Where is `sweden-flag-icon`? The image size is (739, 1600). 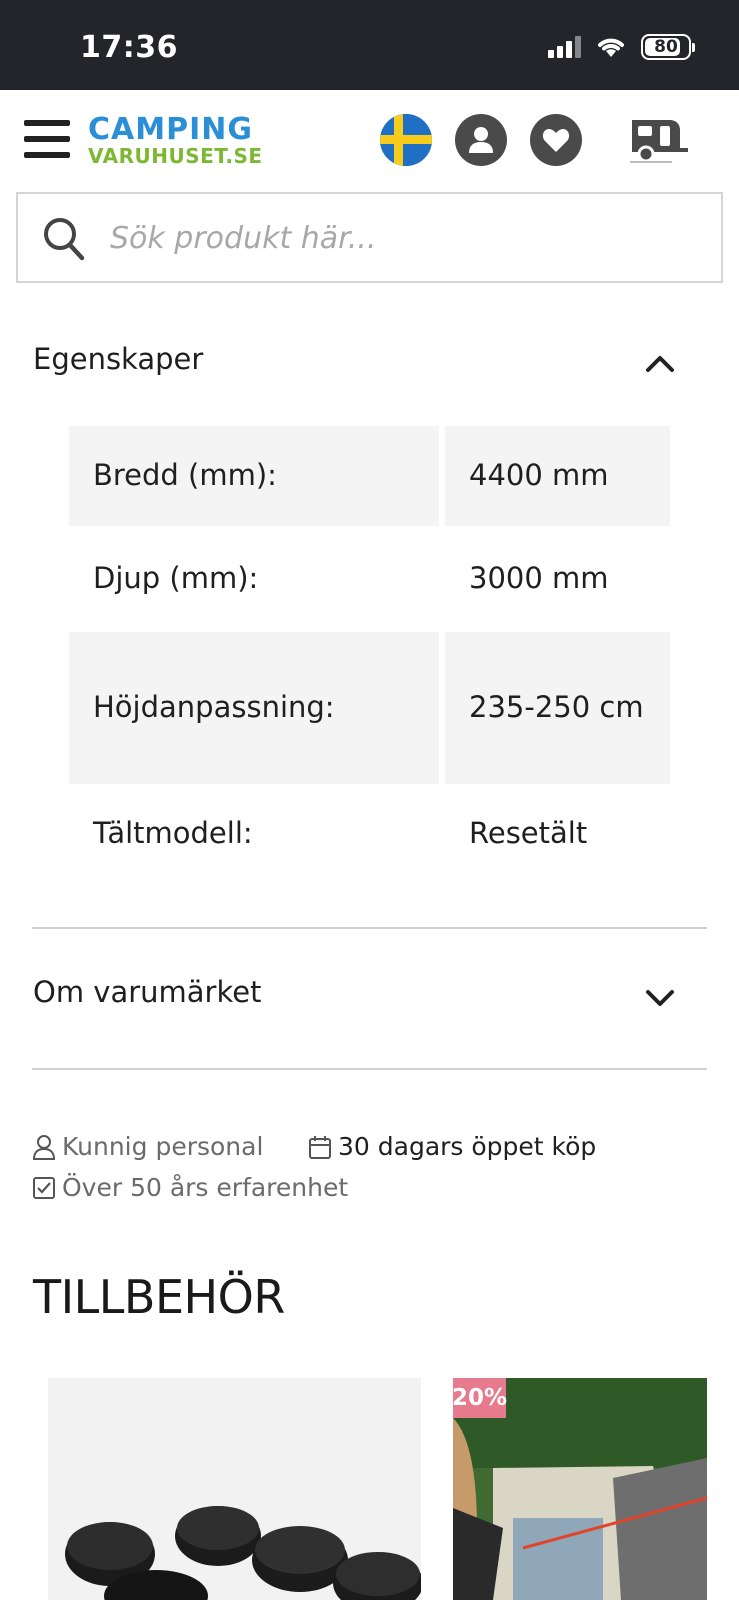
sweden-flag-icon is located at coordinates (406, 140).